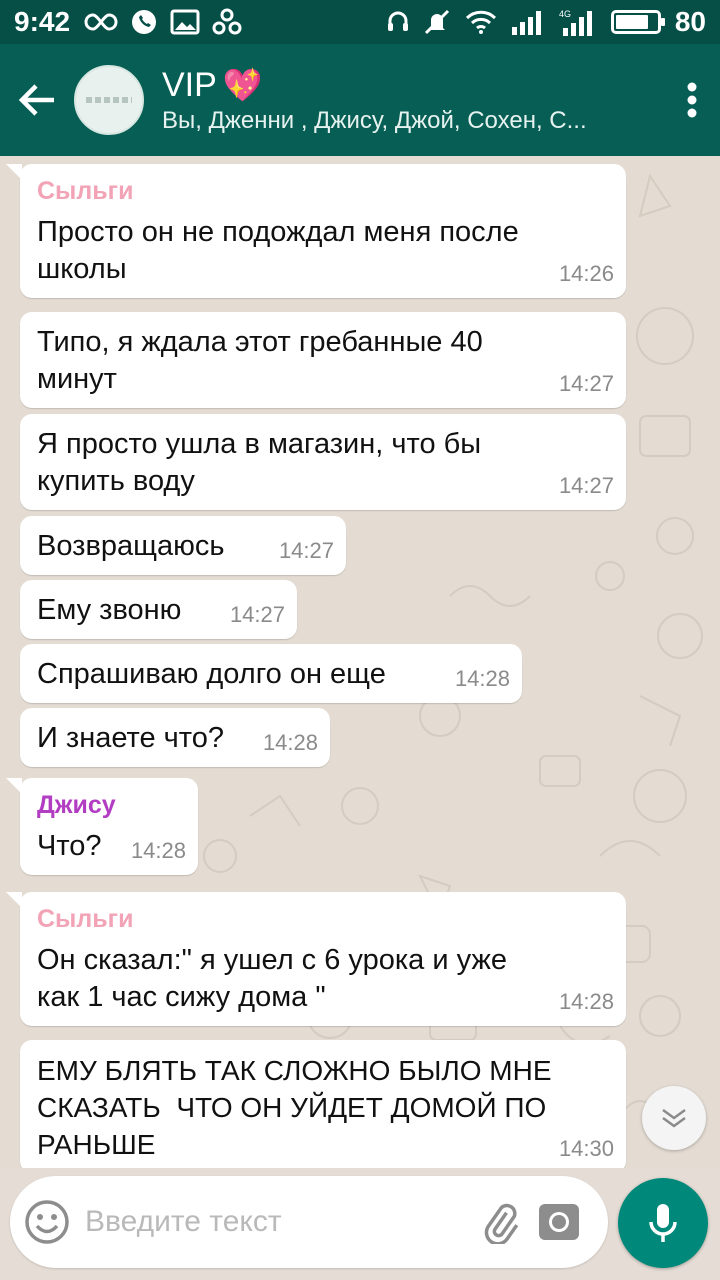 Image resolution: width=720 pixels, height=1280 pixels. I want to click on message-text: Типо, я ждала этот гребанные 40 минут, so click(260, 360).